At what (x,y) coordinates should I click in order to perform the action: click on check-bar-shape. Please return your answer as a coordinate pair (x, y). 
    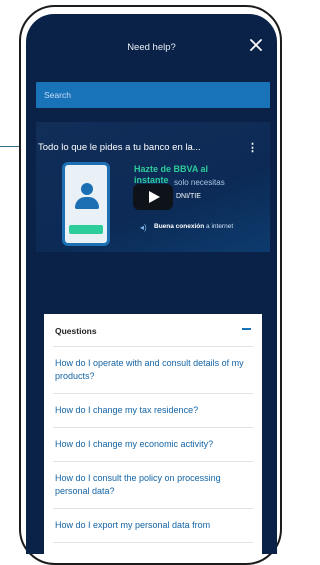
    Looking at the image, I should click on (86, 229).